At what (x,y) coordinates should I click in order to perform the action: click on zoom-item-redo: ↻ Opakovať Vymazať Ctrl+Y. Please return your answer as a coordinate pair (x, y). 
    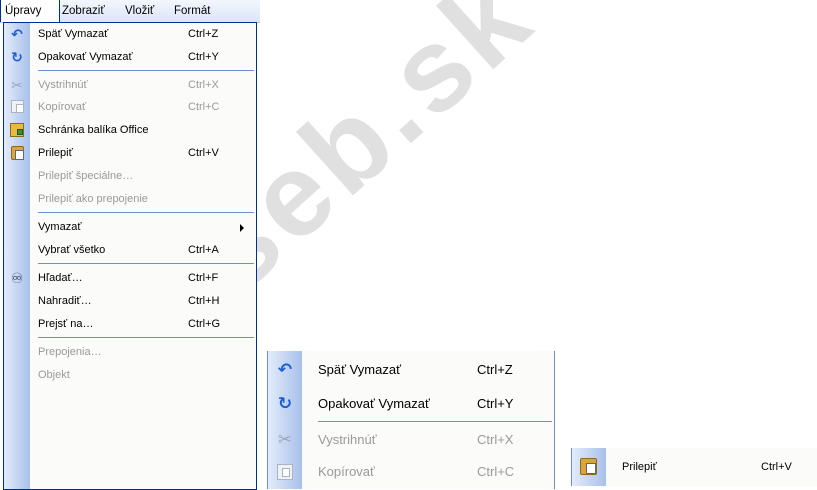
    Looking at the image, I should click on (411, 404).